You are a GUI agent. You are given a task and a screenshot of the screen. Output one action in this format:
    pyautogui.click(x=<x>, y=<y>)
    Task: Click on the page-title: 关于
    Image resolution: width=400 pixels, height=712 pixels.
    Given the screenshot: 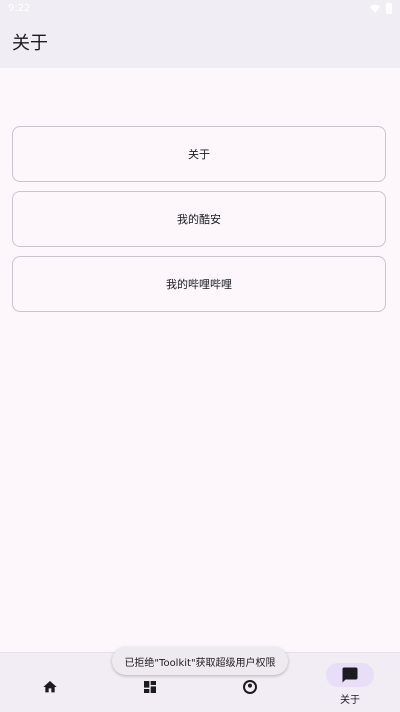 What is the action you would take?
    pyautogui.click(x=30, y=43)
    